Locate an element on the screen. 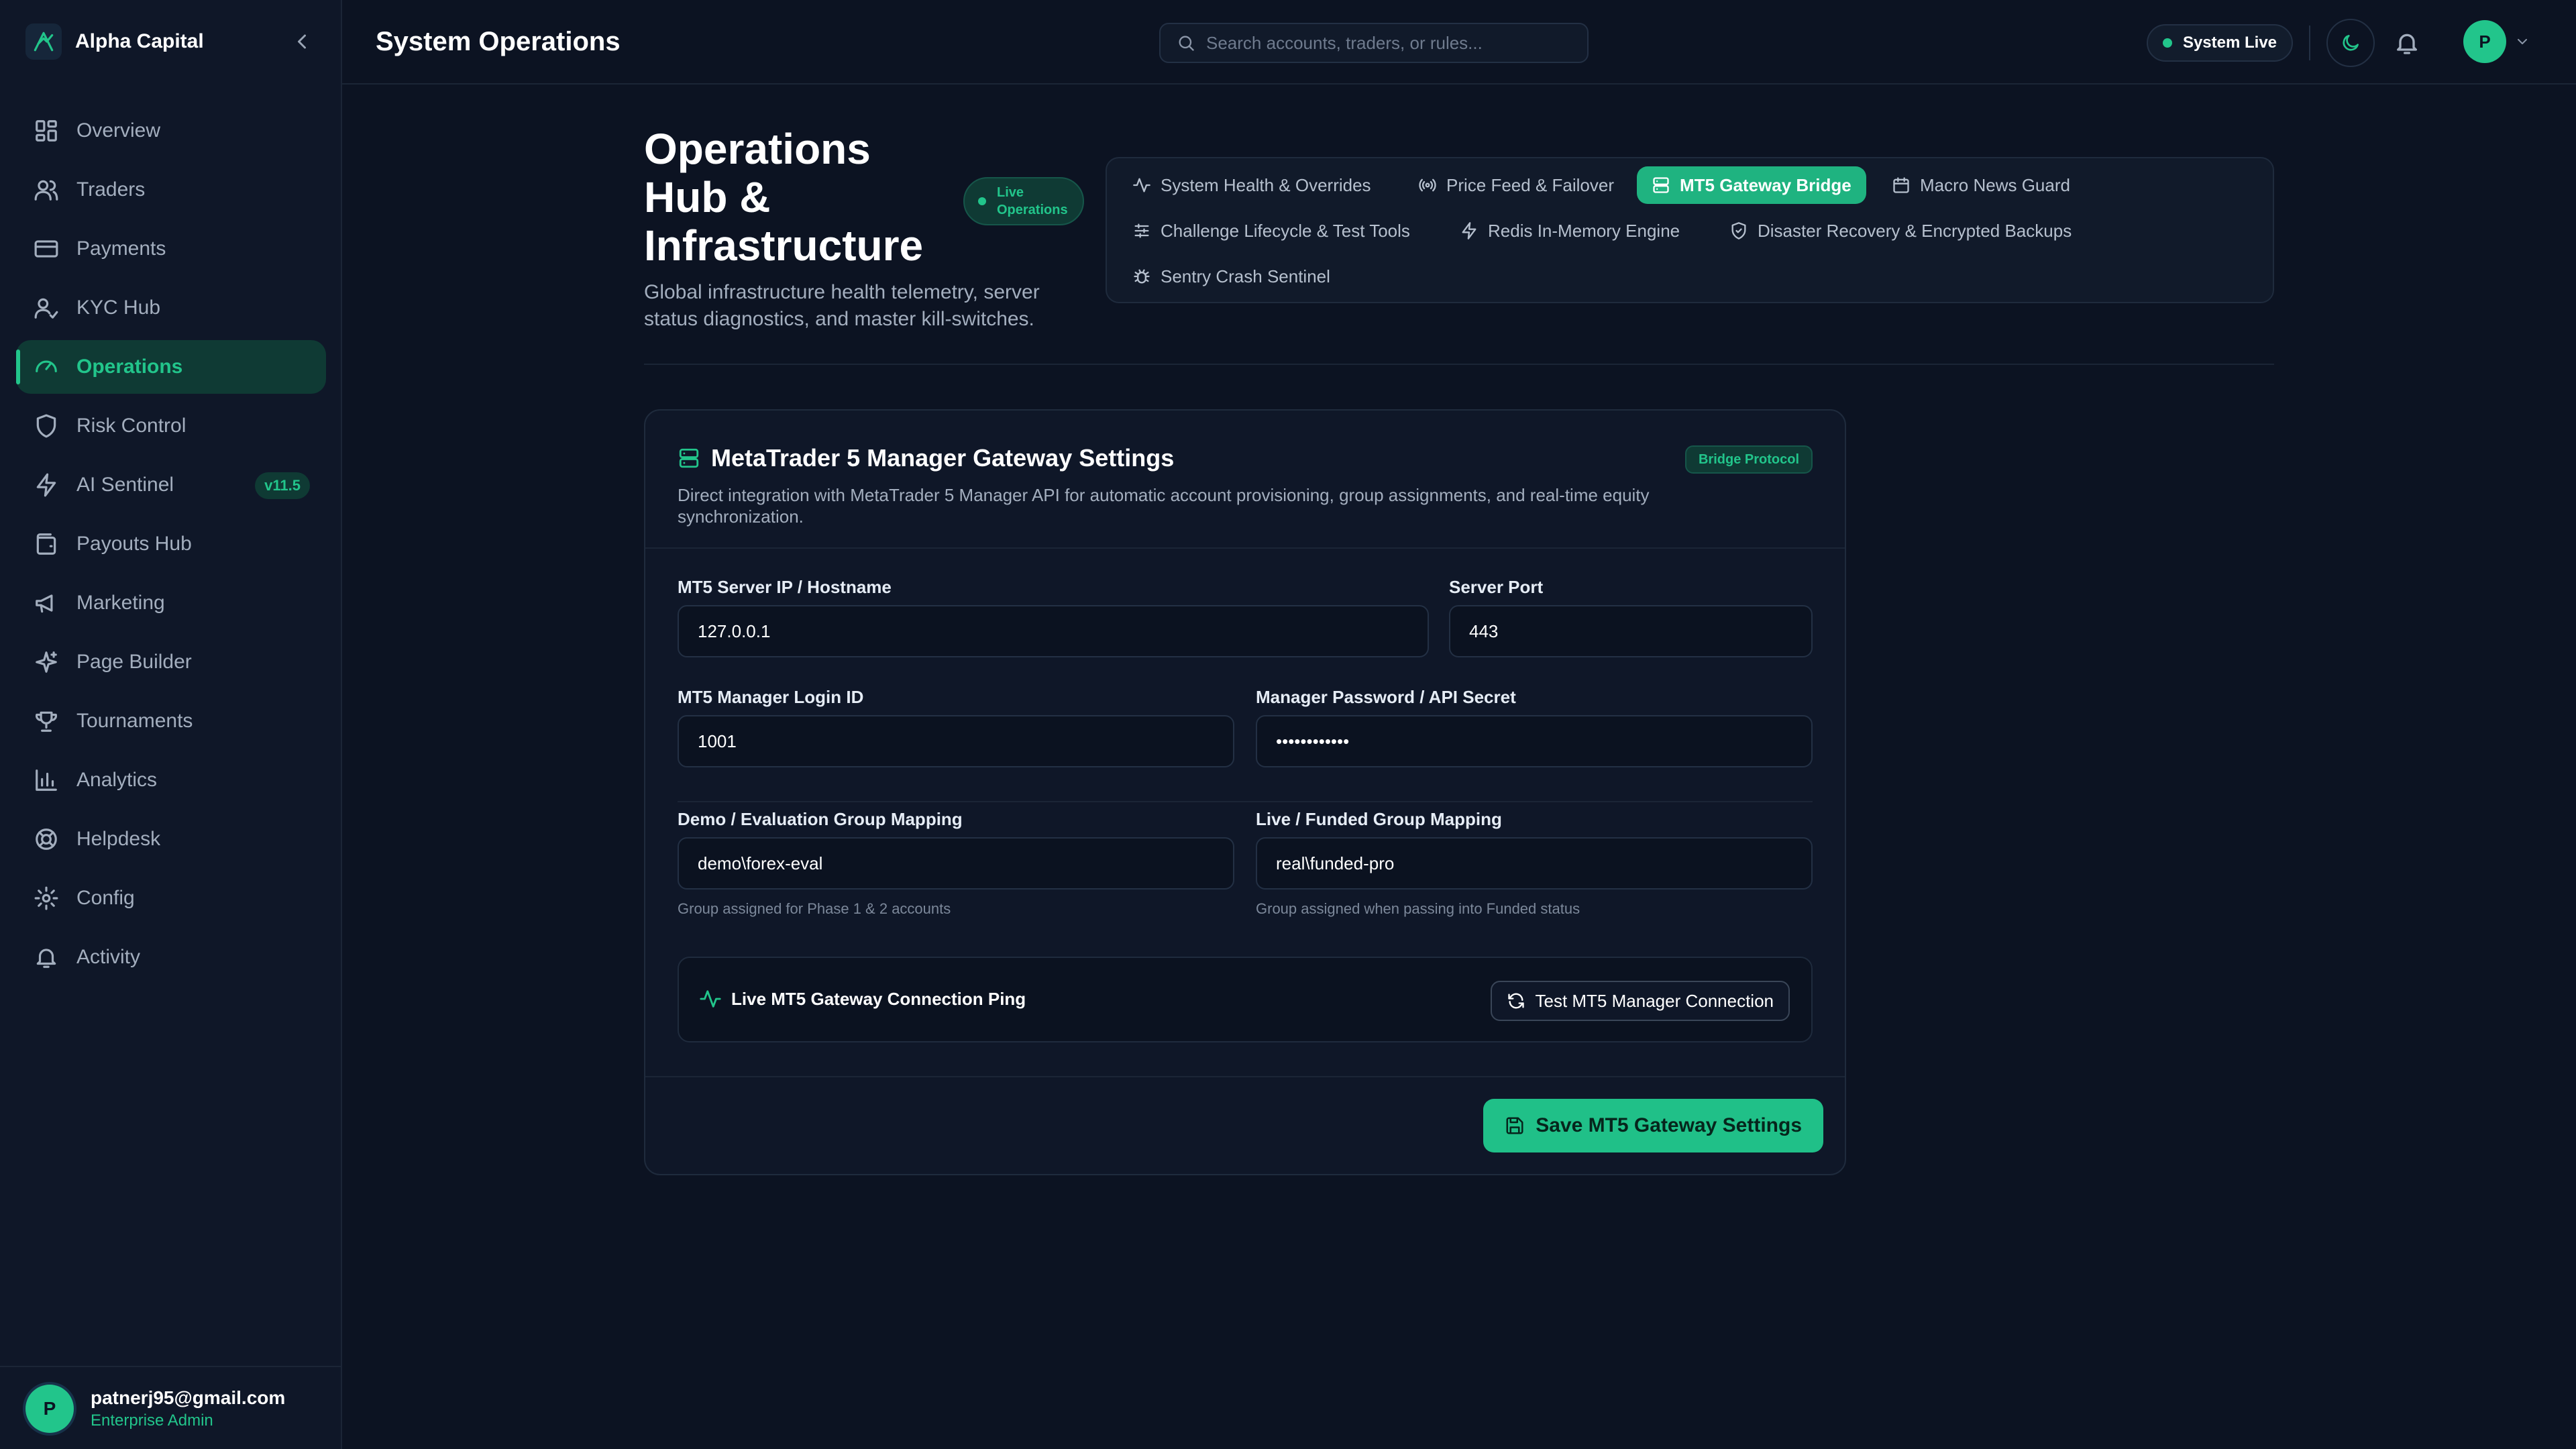 The width and height of the screenshot is (2576, 1449). tab-macro-news-guard: Macro News Guard is located at coordinates (1981, 185).